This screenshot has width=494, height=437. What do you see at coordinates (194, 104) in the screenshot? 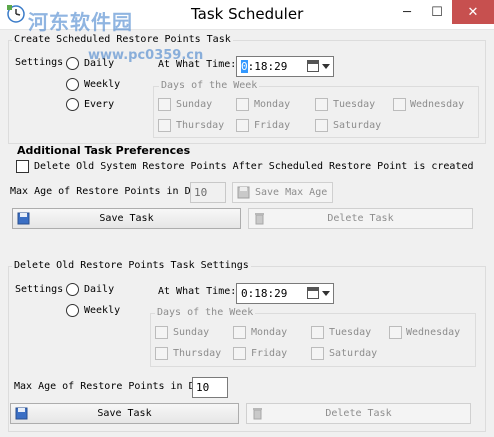
I see `create-sunday-label: Sunday` at bounding box center [194, 104].